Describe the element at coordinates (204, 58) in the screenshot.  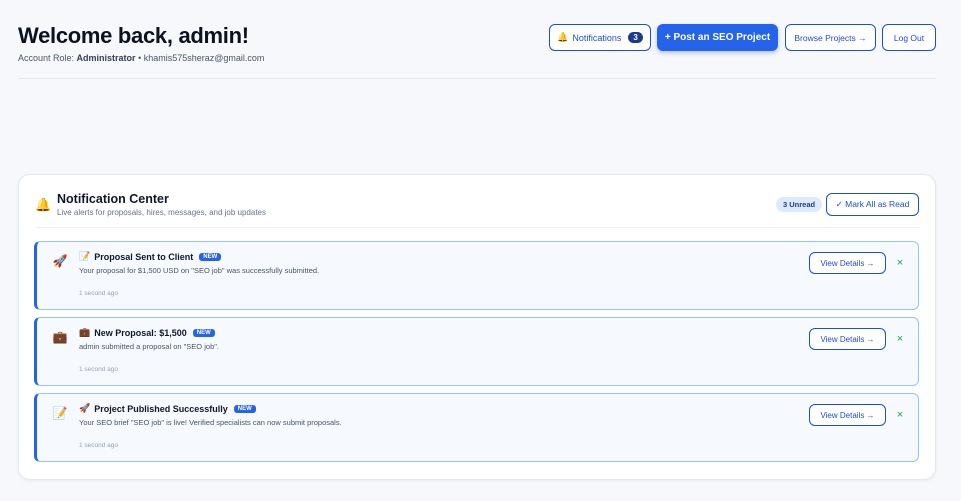
I see `account-email: khamis575sheraz@gmail.com` at that location.